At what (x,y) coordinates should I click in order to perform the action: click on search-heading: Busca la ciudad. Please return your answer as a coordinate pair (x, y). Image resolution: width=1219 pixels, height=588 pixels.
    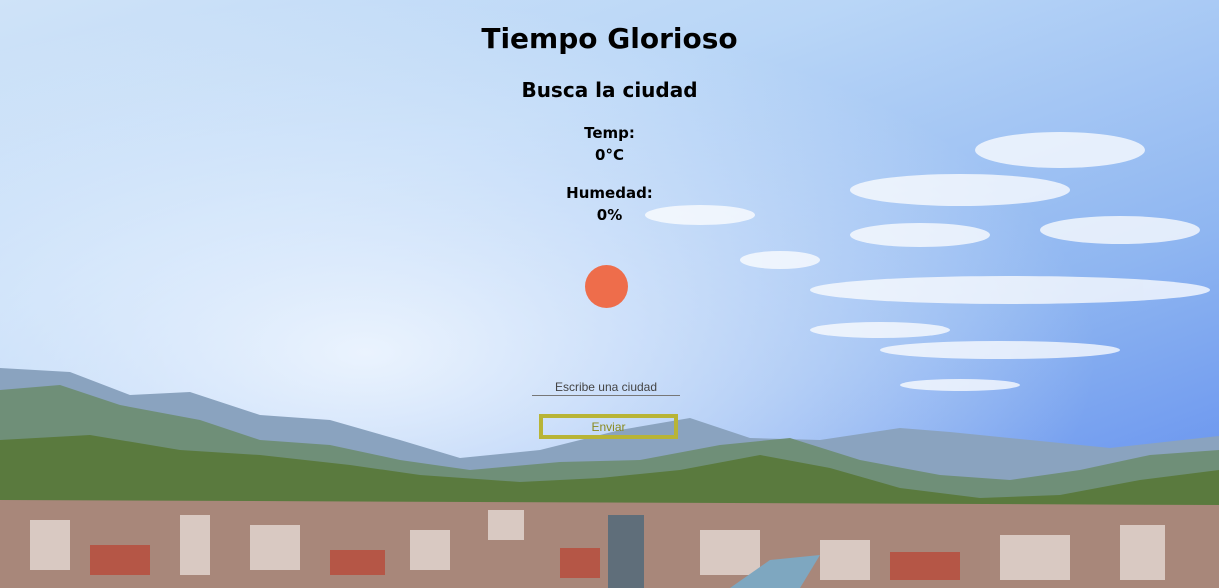
    Looking at the image, I should click on (609, 90).